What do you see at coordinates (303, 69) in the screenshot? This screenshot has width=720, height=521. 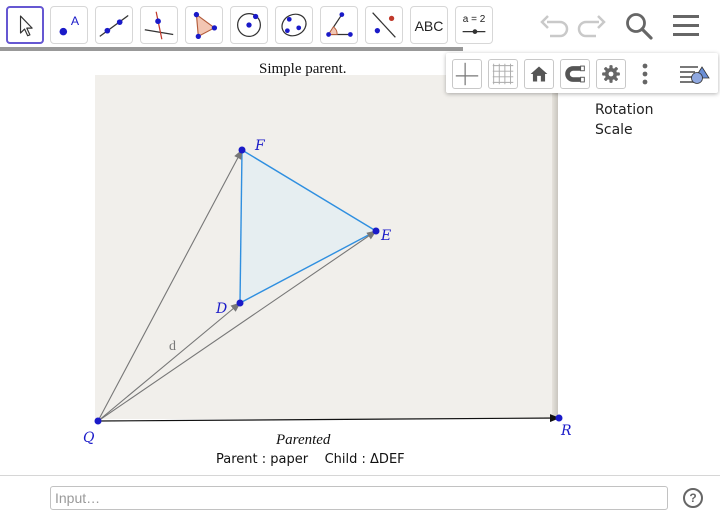 I see `graphics-title: Simple parent.` at bounding box center [303, 69].